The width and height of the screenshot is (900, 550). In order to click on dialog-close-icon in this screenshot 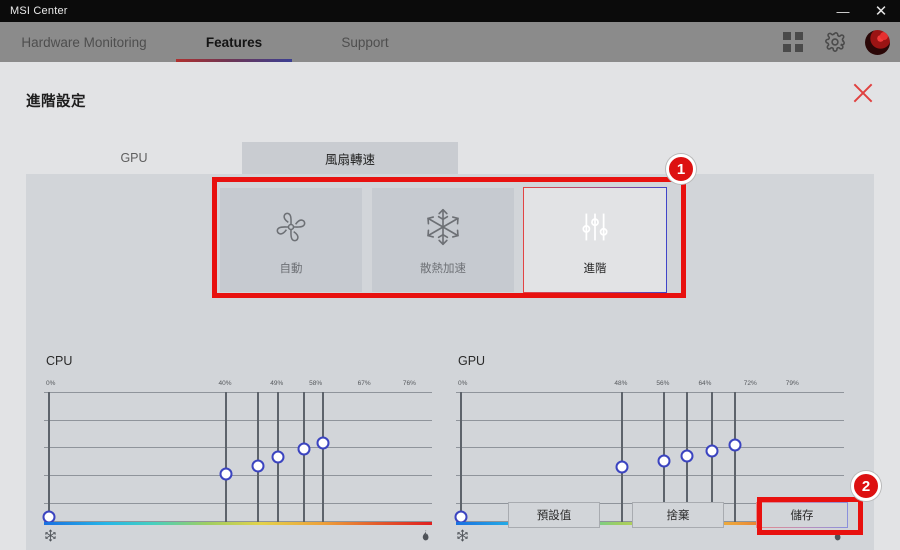, I will do `click(863, 93)`.